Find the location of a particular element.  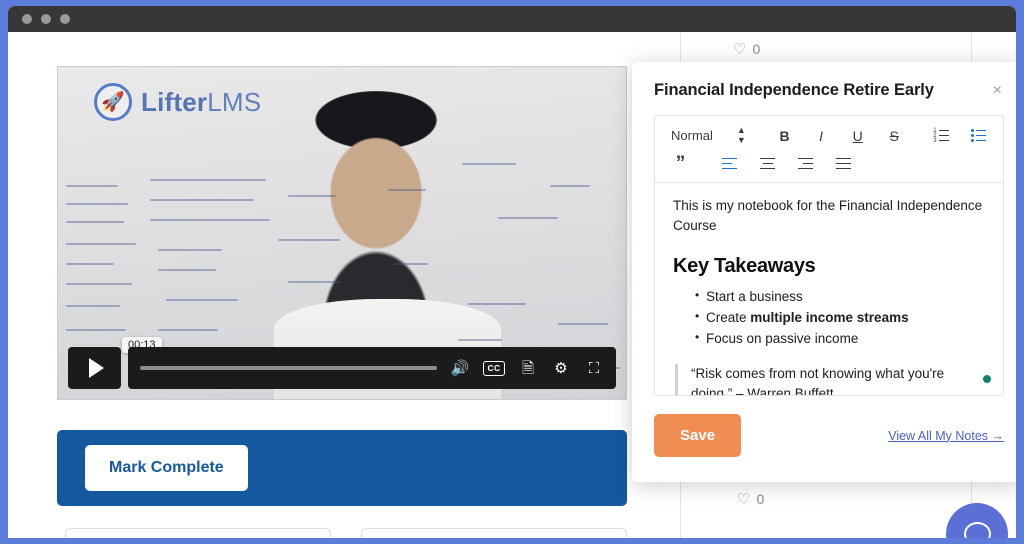

align-right-icon is located at coordinates (805, 163).